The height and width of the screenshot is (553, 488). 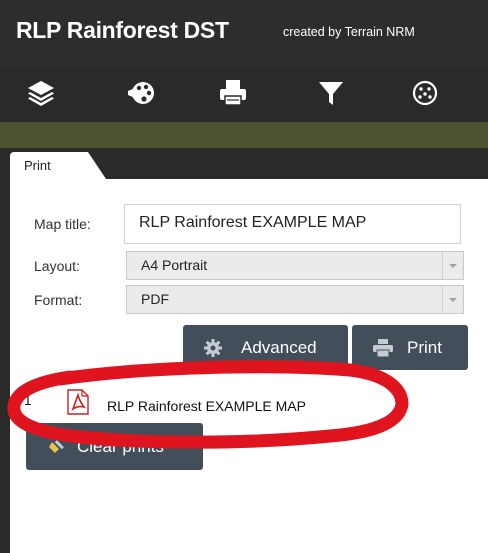 I want to click on clear-prints-label: Clear prints, so click(x=120, y=446).